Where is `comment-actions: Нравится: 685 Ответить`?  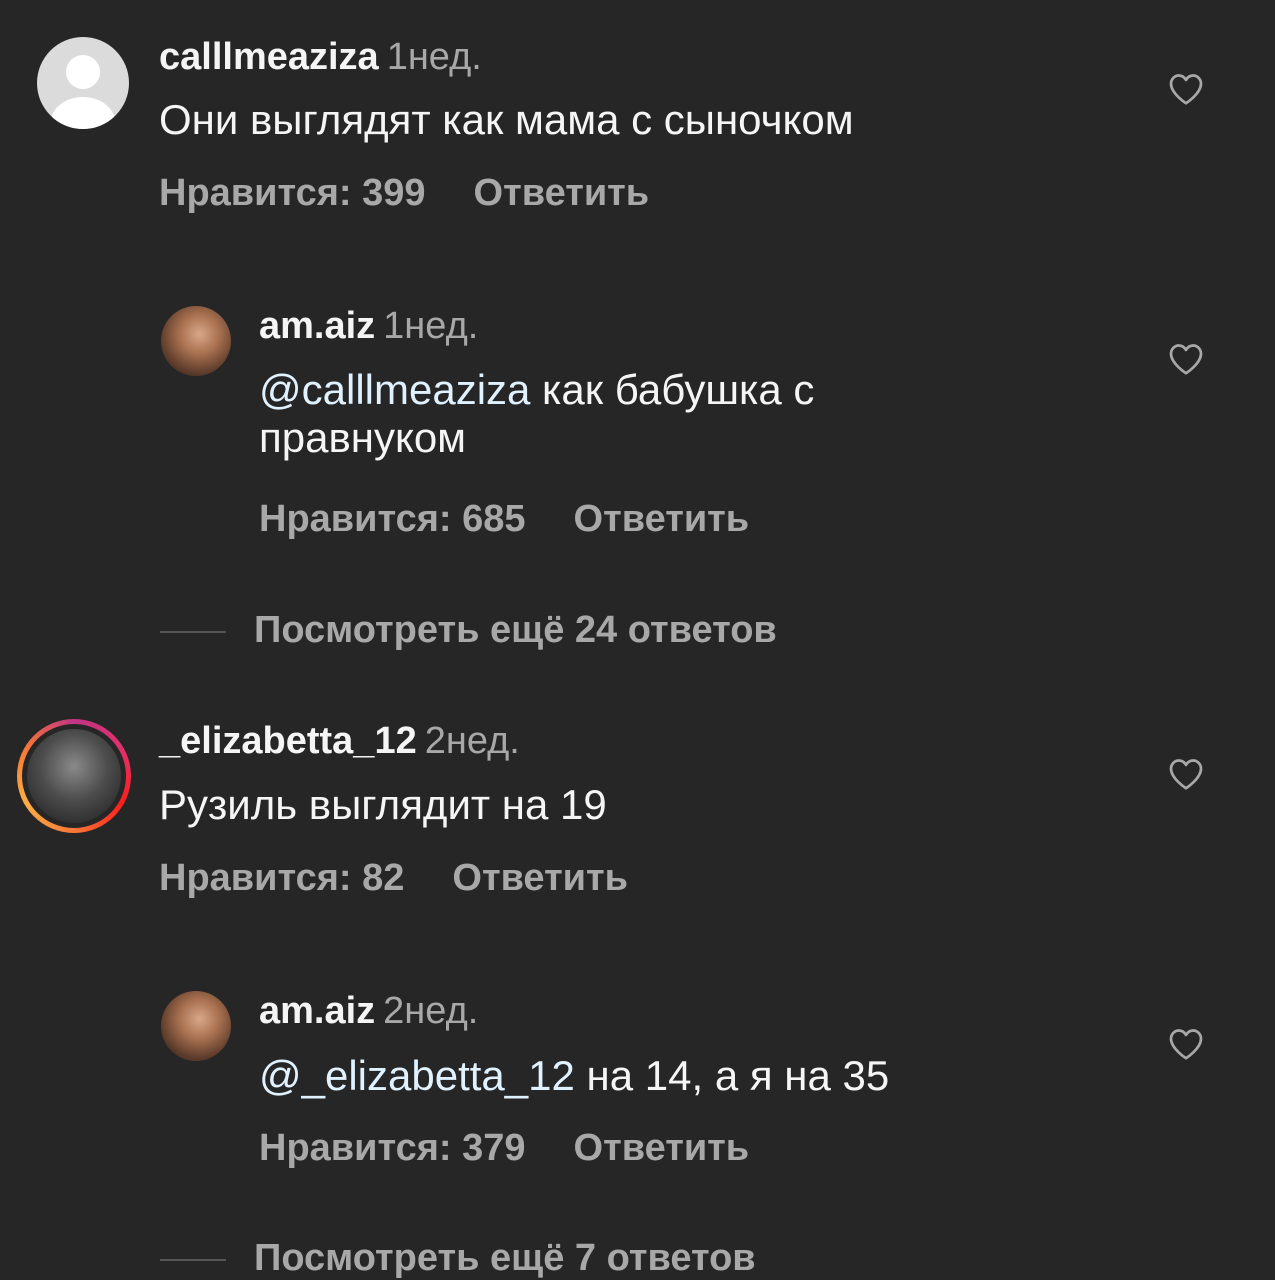
comment-actions: Нравится: 685 Ответить is located at coordinates (504, 519).